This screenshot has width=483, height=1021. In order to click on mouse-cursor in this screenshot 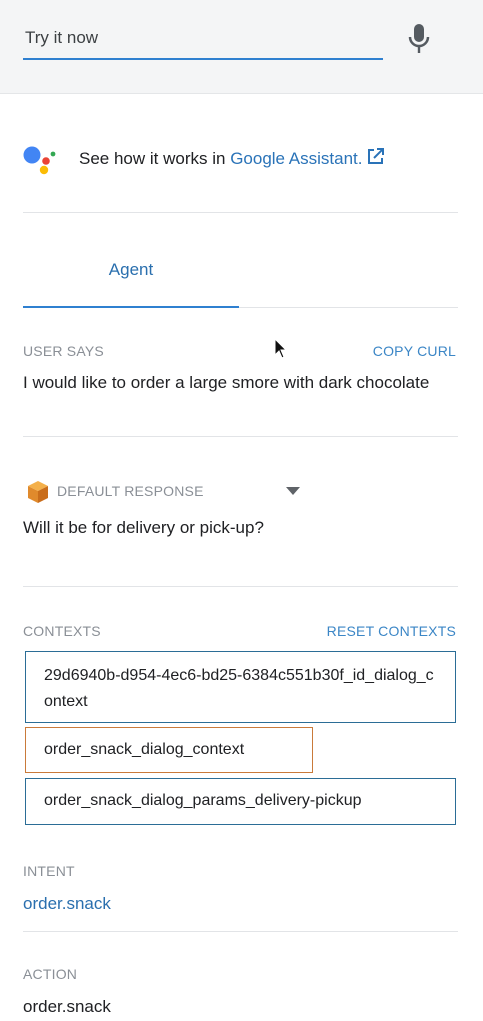, I will do `click(281, 348)`.